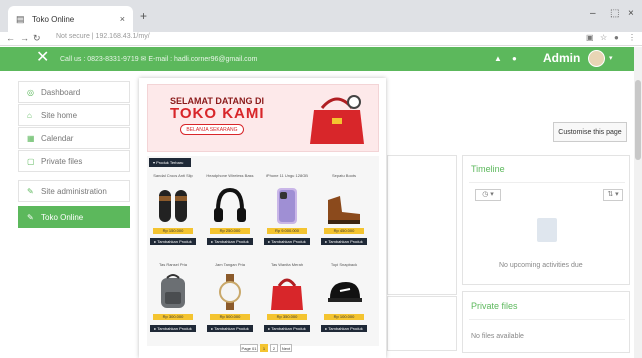 The height and width of the screenshot is (358, 642). I want to click on sidebar-item-private-files: ▢ Private files, so click(74, 161).